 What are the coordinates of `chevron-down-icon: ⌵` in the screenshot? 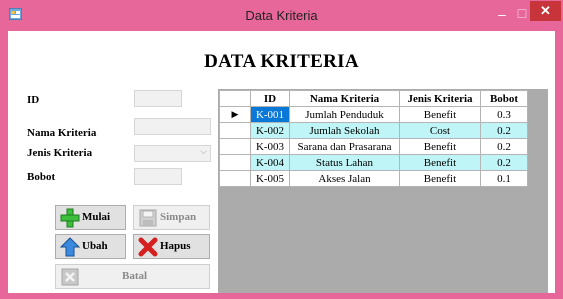 It's located at (203, 152).